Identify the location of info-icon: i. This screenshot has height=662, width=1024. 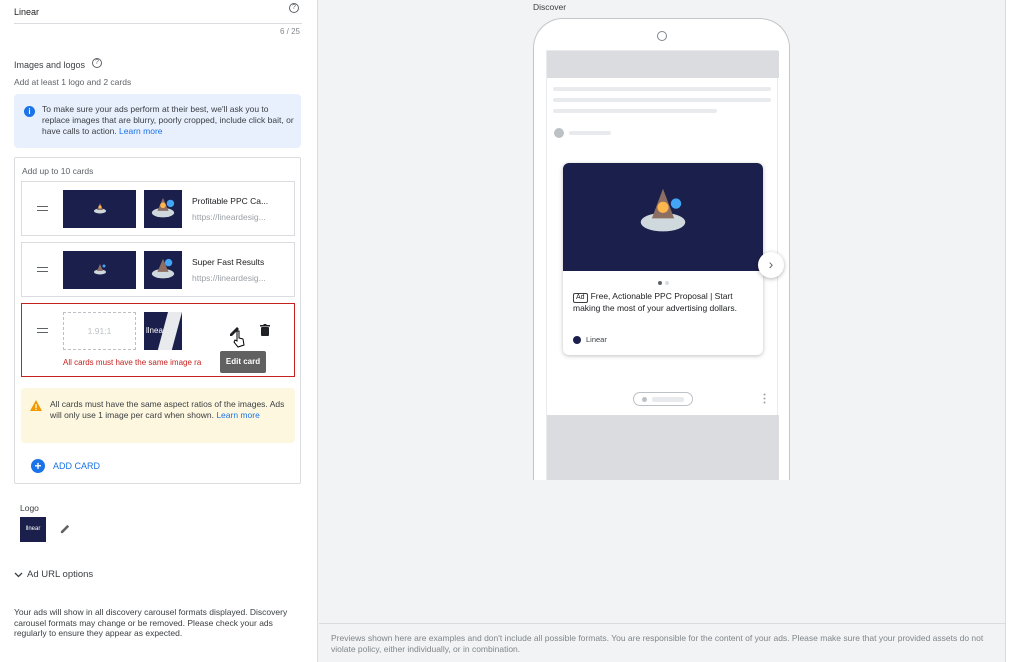
(29, 111).